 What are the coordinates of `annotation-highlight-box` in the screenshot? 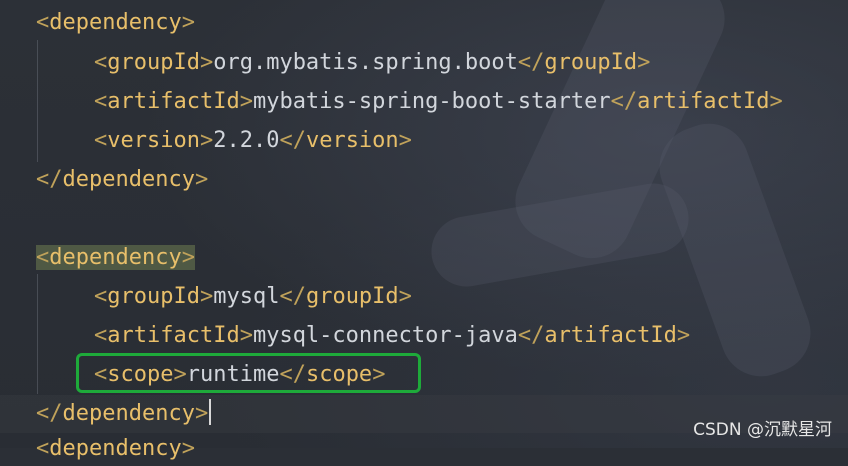 It's located at (248, 373).